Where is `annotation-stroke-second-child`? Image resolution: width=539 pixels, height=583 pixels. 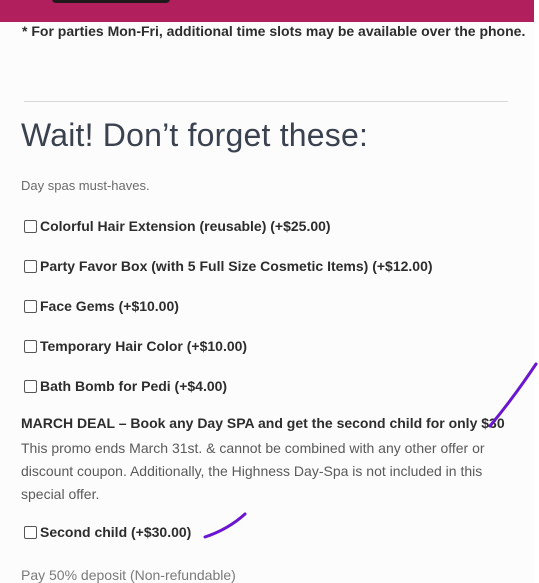 annotation-stroke-second-child is located at coordinates (225, 525).